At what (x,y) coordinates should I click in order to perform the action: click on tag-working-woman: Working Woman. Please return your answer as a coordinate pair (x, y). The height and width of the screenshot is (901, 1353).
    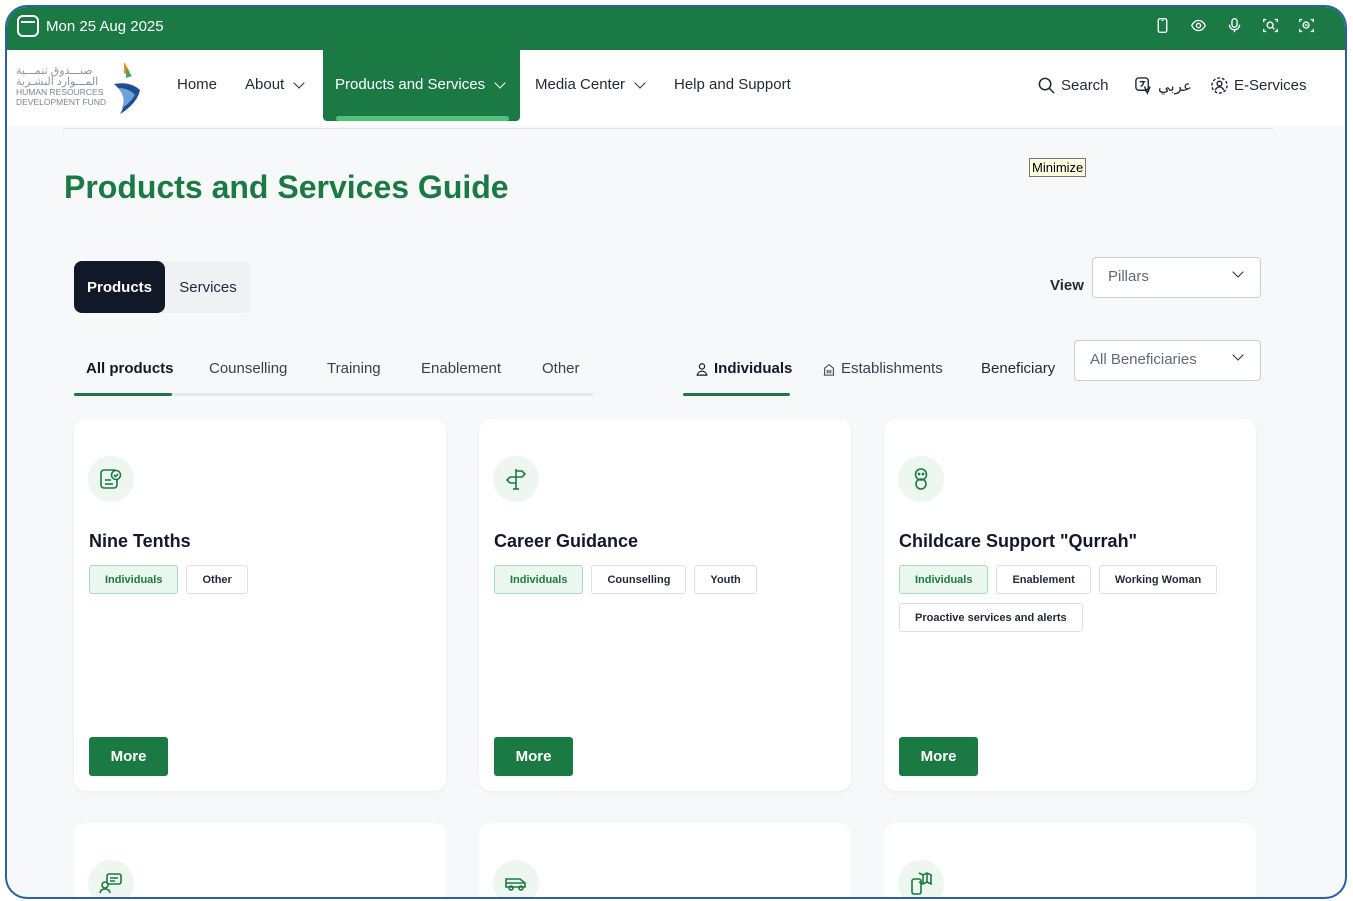
    Looking at the image, I should click on (1158, 579).